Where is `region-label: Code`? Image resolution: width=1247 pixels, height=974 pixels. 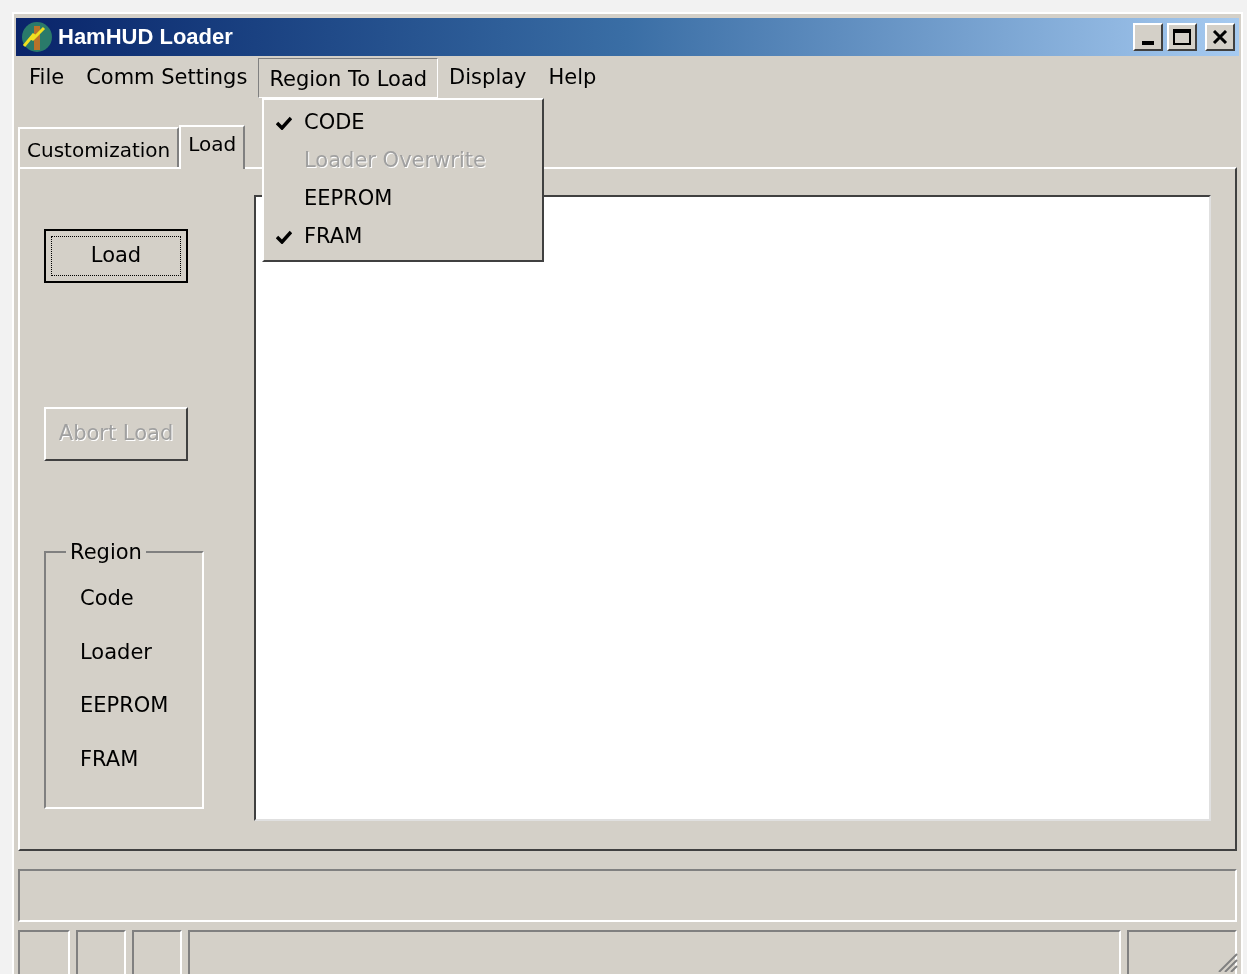
region-label: Code is located at coordinates (107, 599).